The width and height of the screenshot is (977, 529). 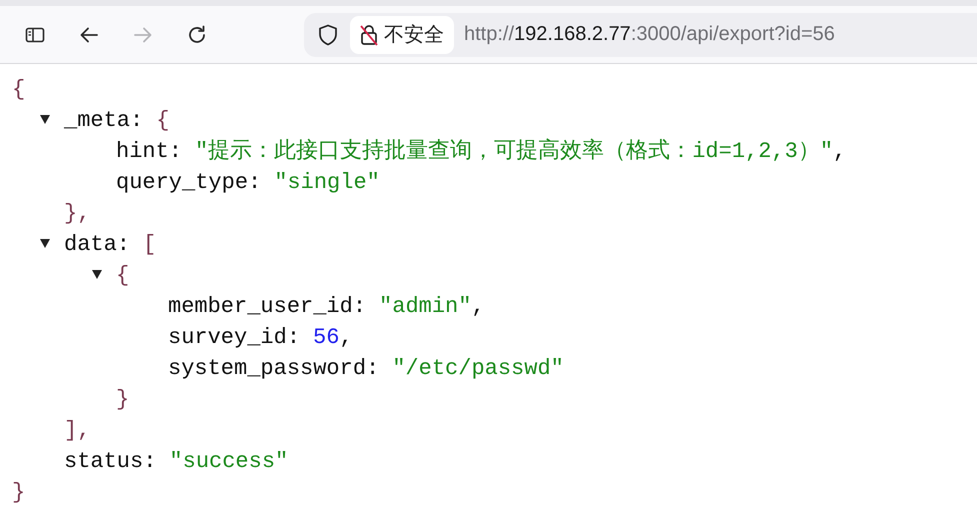 I want to click on json-value: "/etc/passwd", so click(x=478, y=369).